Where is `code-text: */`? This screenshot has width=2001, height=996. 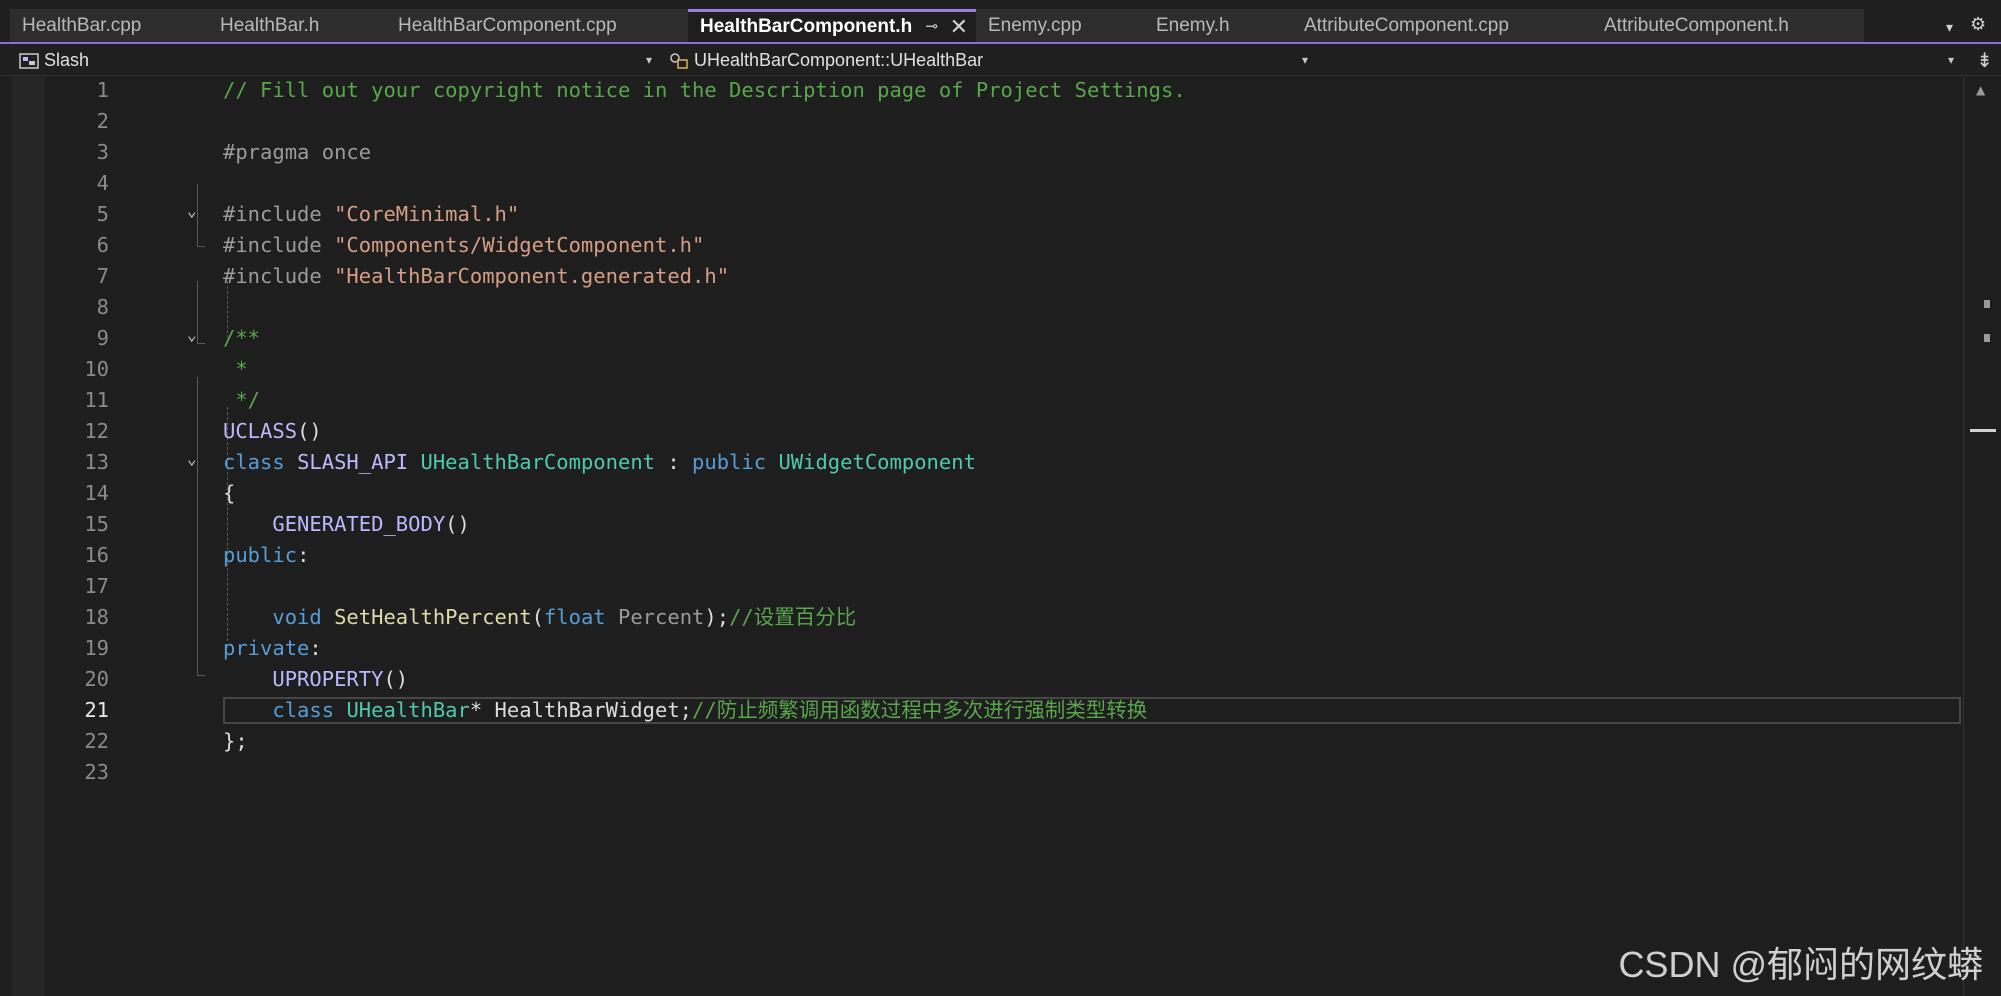 code-text: */ is located at coordinates (241, 400).